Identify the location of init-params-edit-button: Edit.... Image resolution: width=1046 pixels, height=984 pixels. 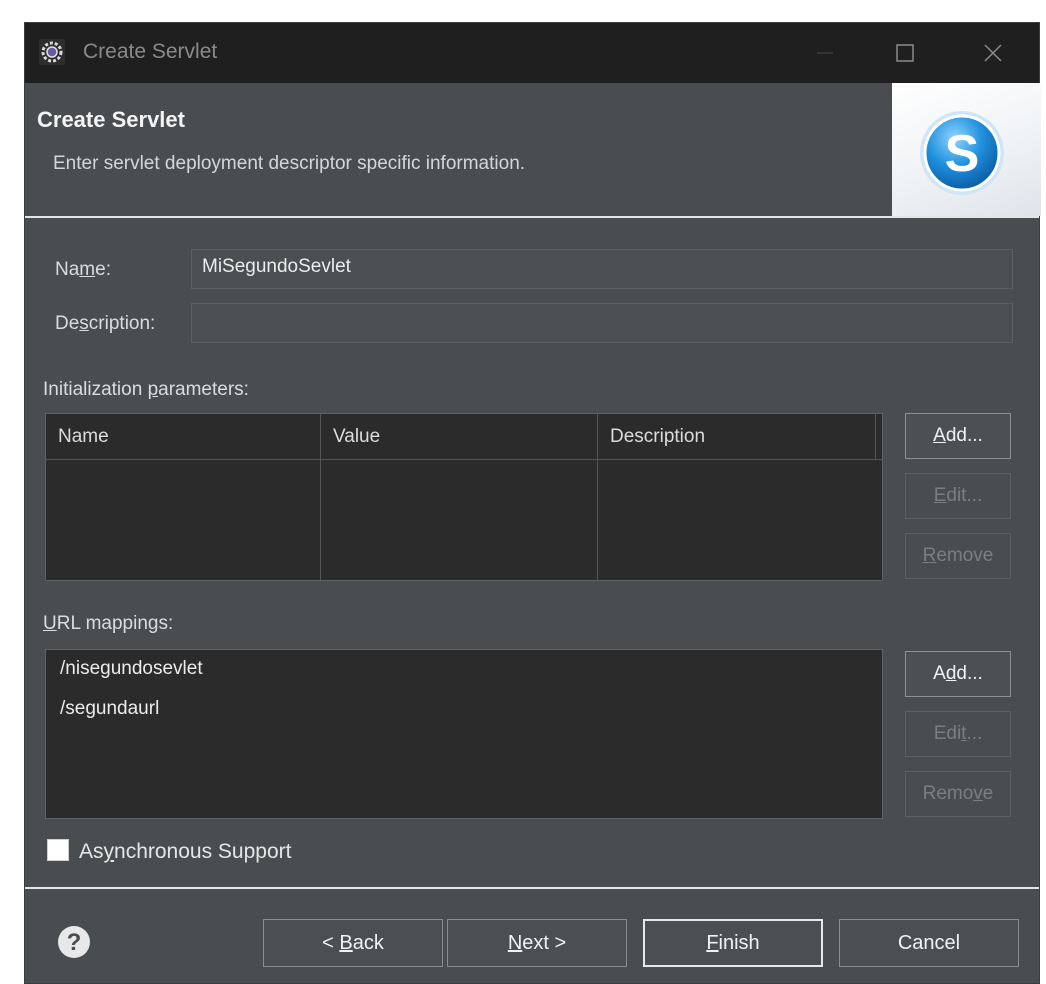
(958, 496).